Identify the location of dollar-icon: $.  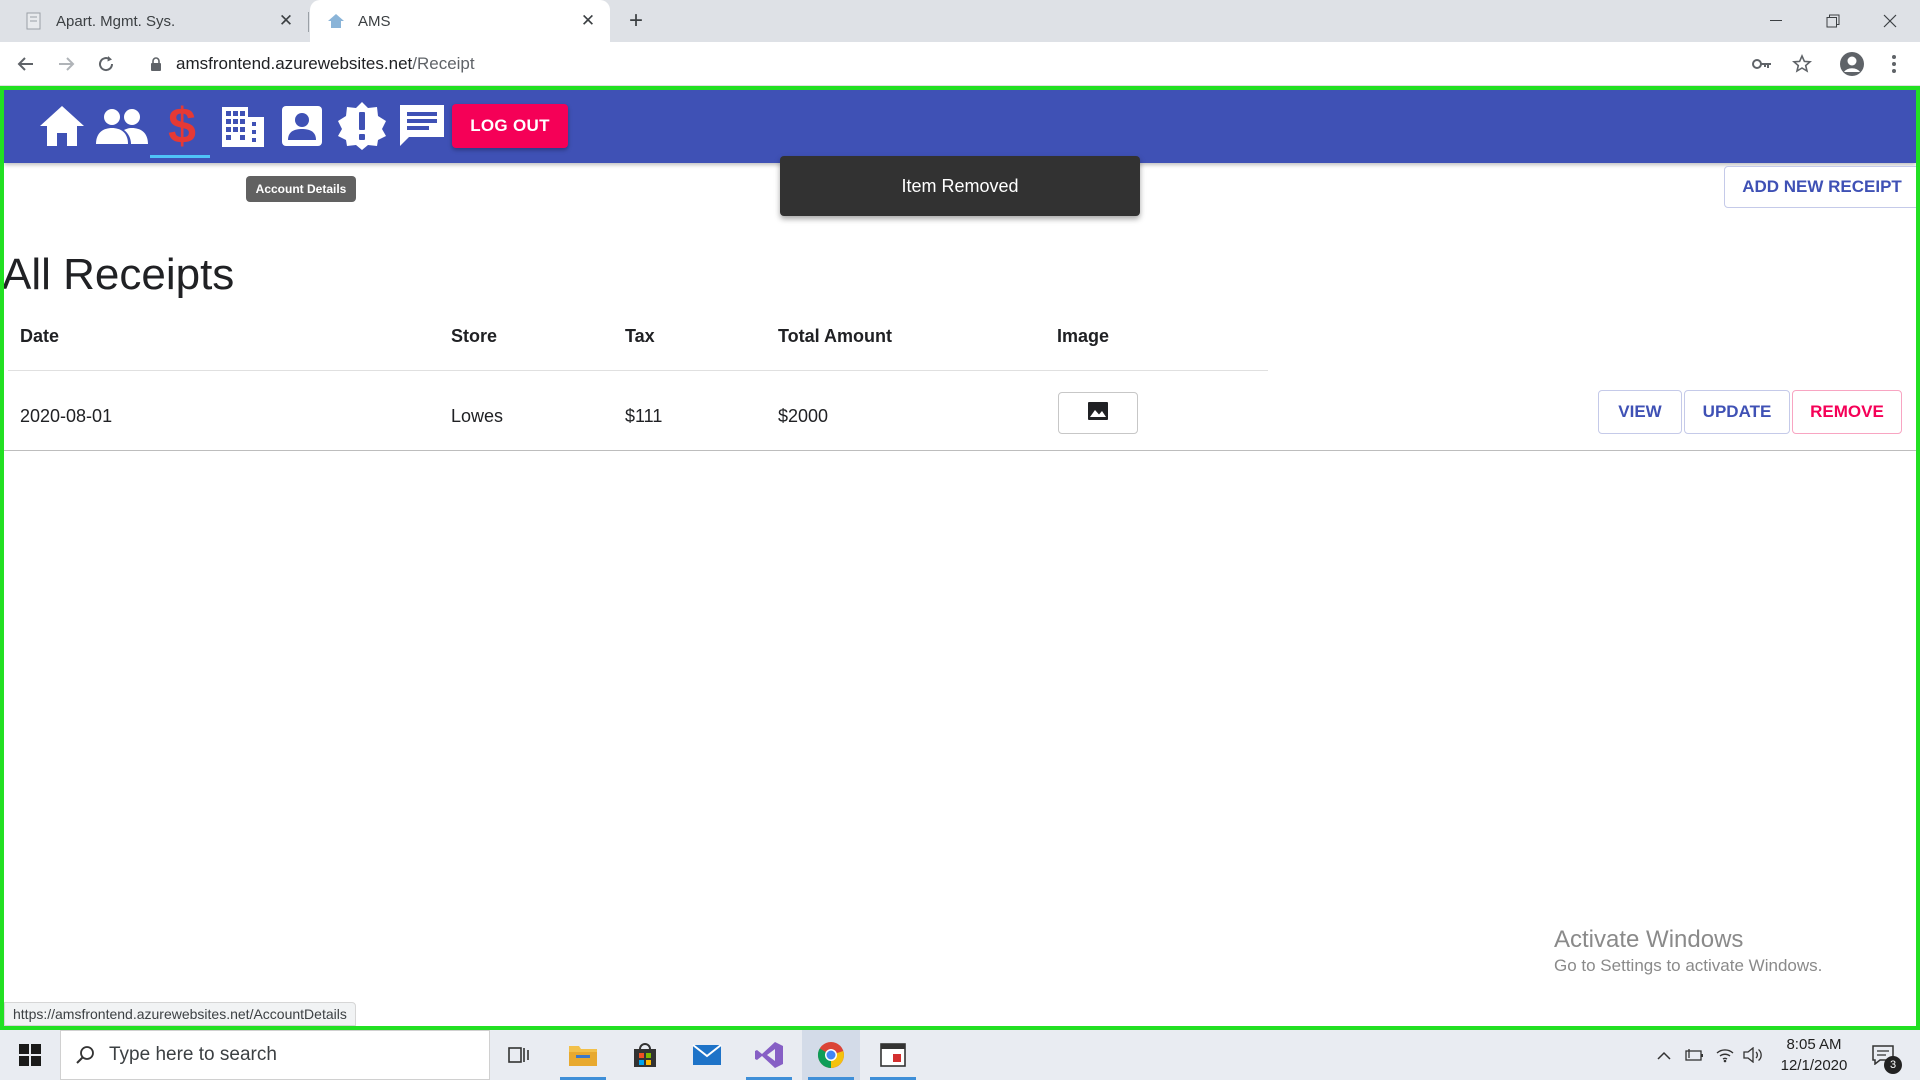
(182, 126).